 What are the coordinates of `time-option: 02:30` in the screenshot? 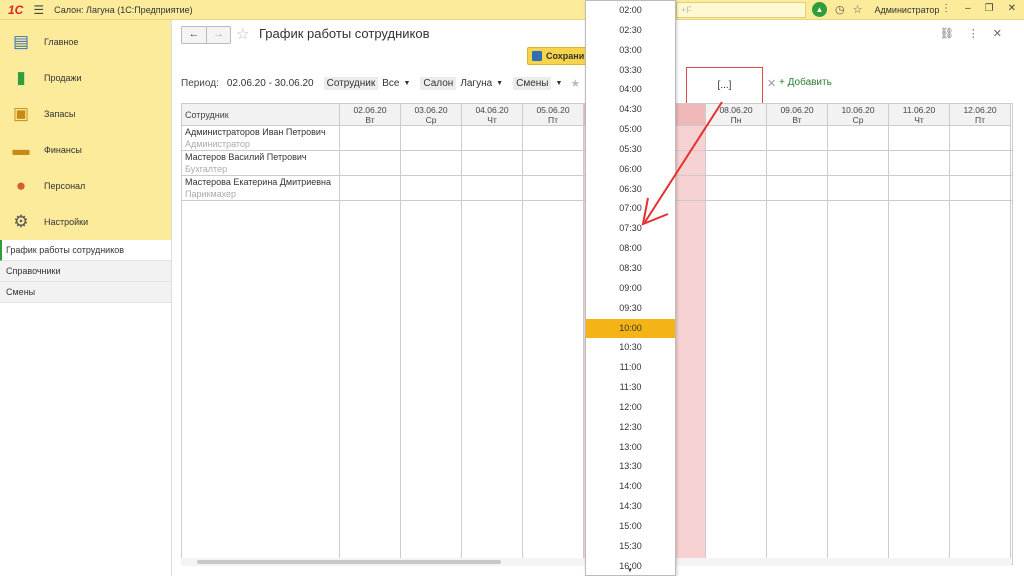 It's located at (630, 31).